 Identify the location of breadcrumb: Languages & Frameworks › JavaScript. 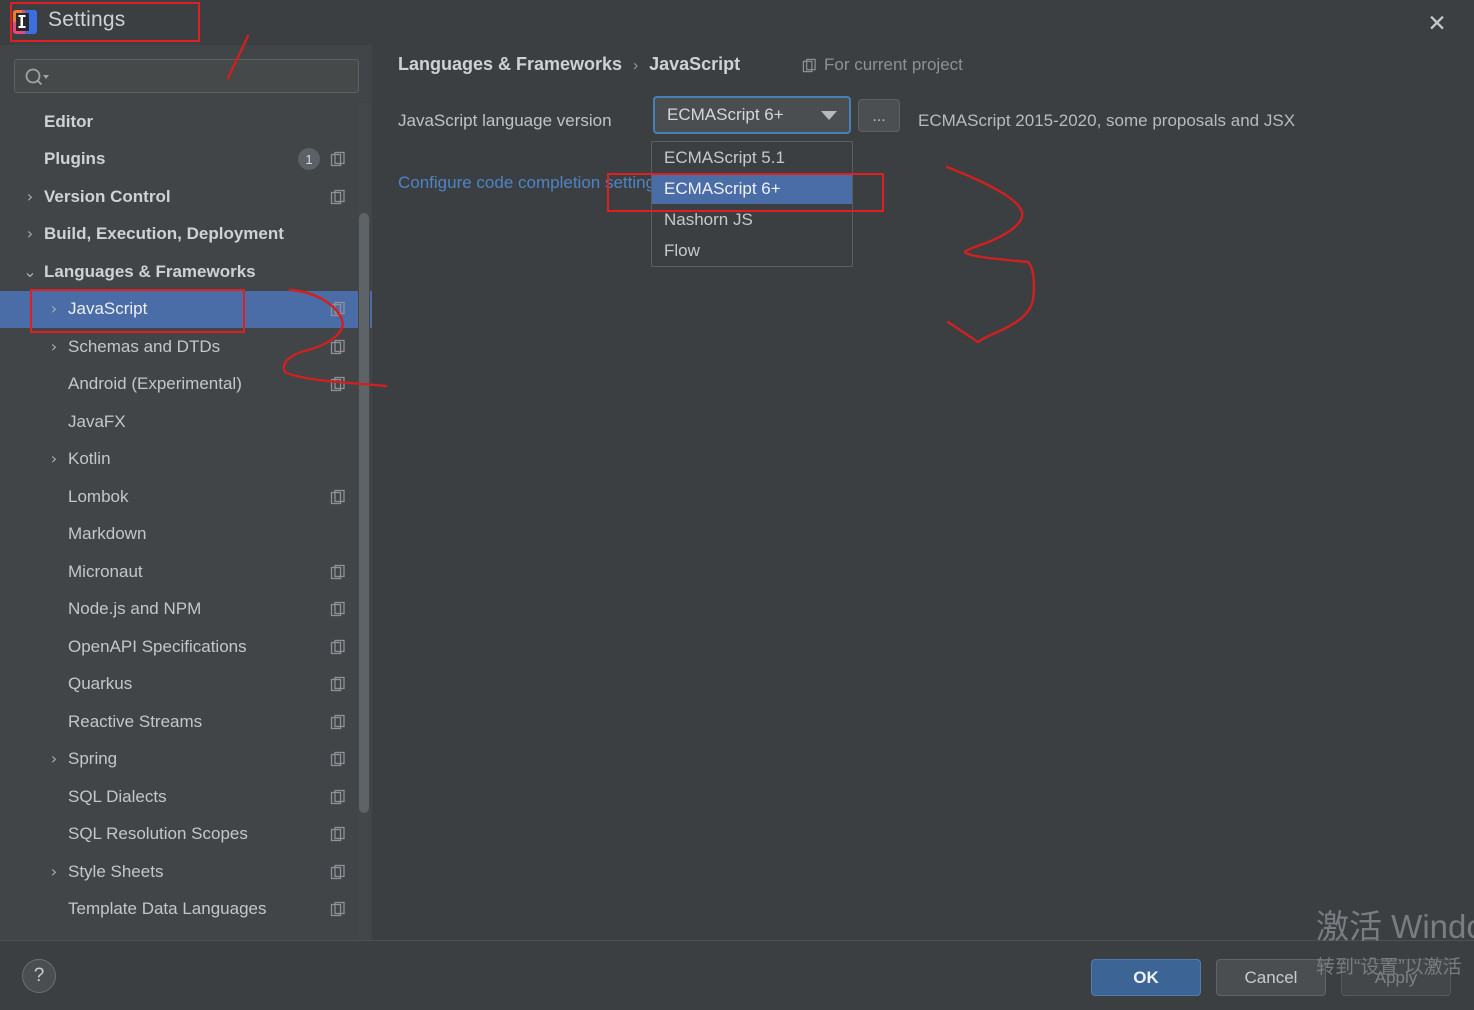
(569, 64).